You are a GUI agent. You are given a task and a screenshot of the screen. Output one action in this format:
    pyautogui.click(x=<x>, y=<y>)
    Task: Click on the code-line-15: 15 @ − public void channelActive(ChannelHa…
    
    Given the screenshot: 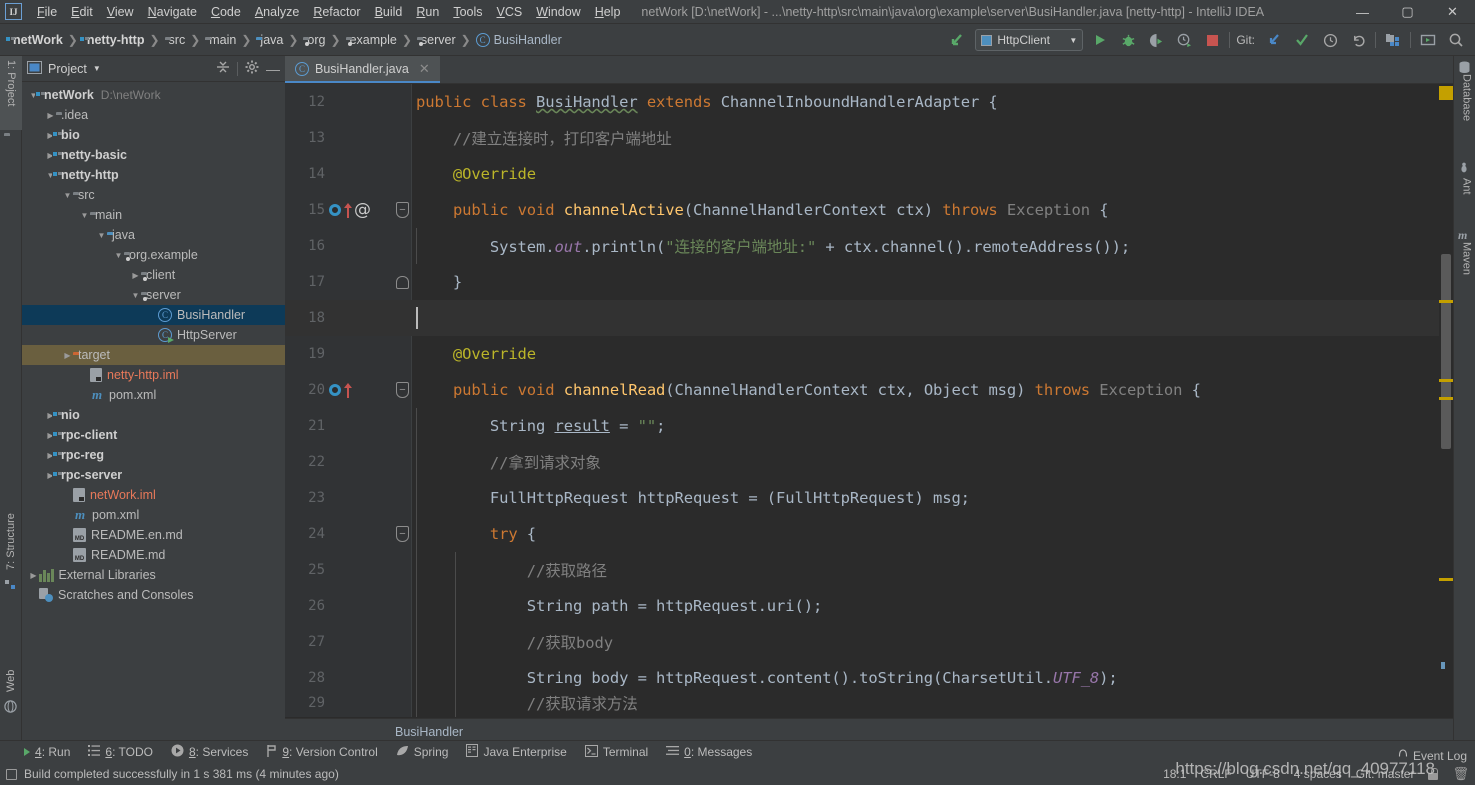 What is the action you would take?
    pyautogui.click(x=869, y=210)
    